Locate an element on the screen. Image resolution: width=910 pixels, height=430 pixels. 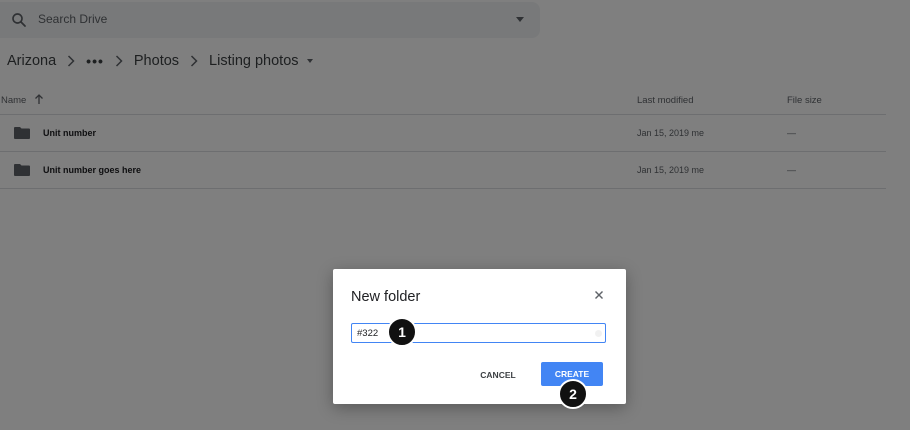
step-marker-2: 2 is located at coordinates (573, 394).